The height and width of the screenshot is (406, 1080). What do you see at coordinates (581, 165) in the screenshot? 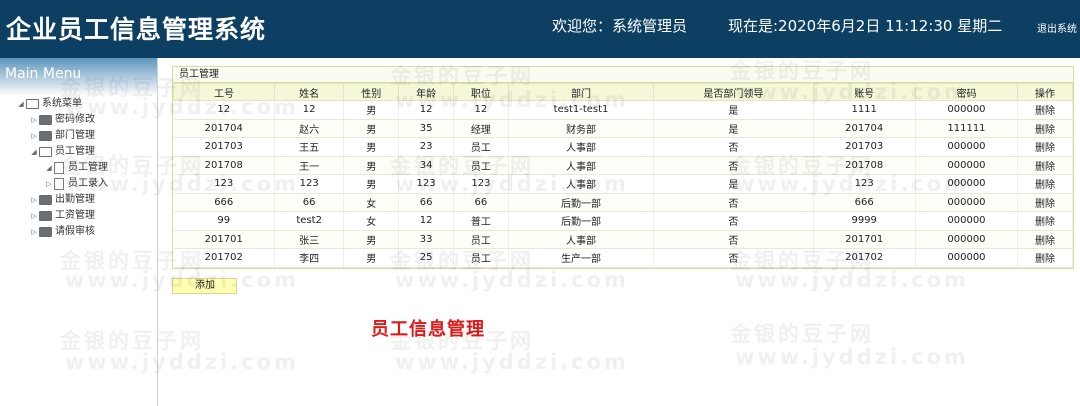
I see `table-cell: 人事部` at bounding box center [581, 165].